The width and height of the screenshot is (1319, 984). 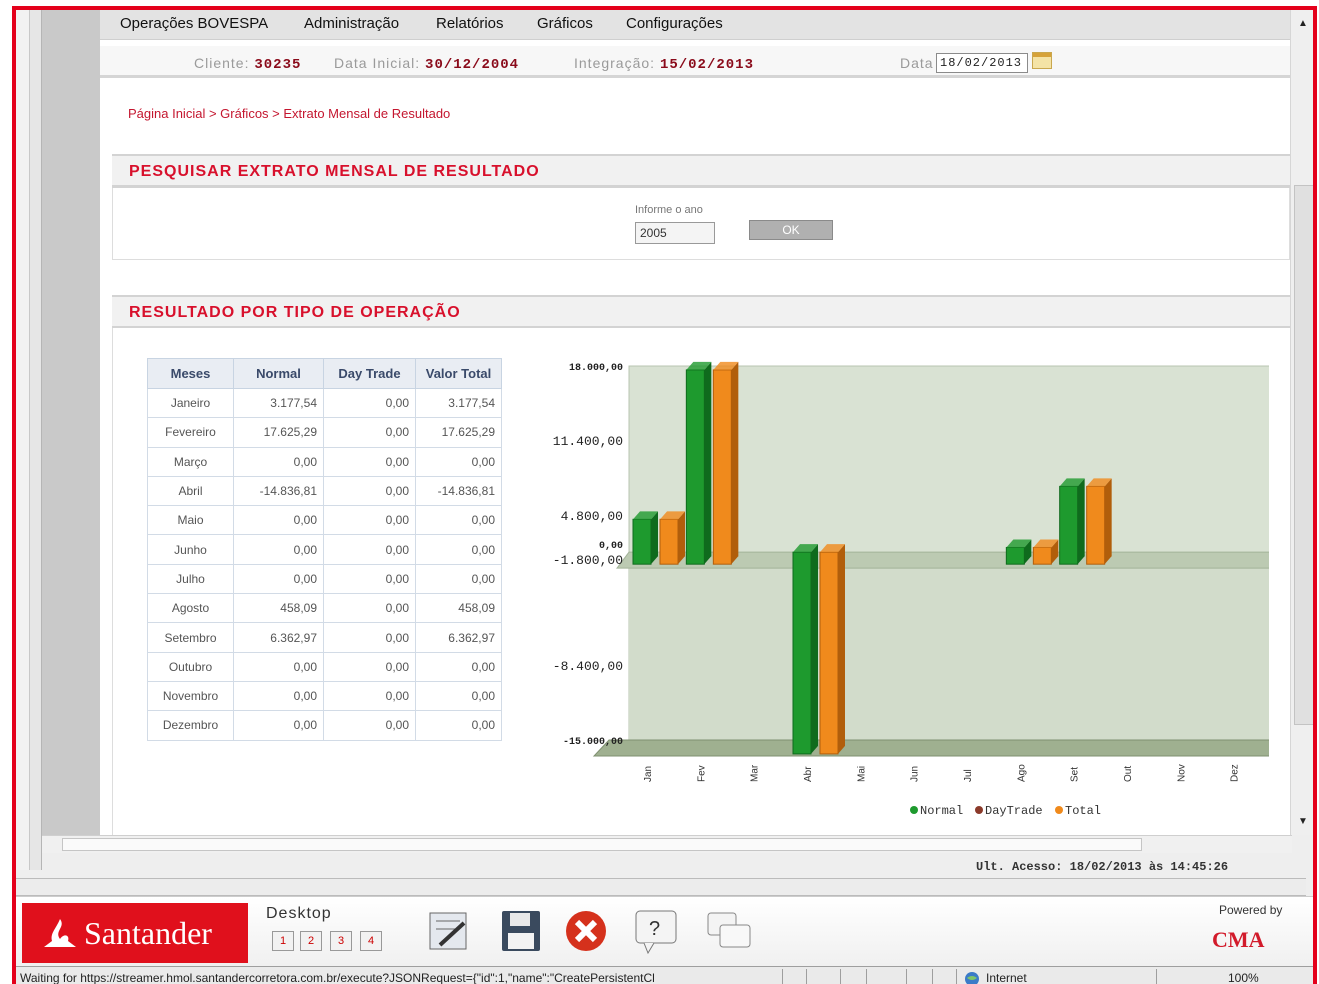 I want to click on santander-logo: Santander, so click(x=135, y=933).